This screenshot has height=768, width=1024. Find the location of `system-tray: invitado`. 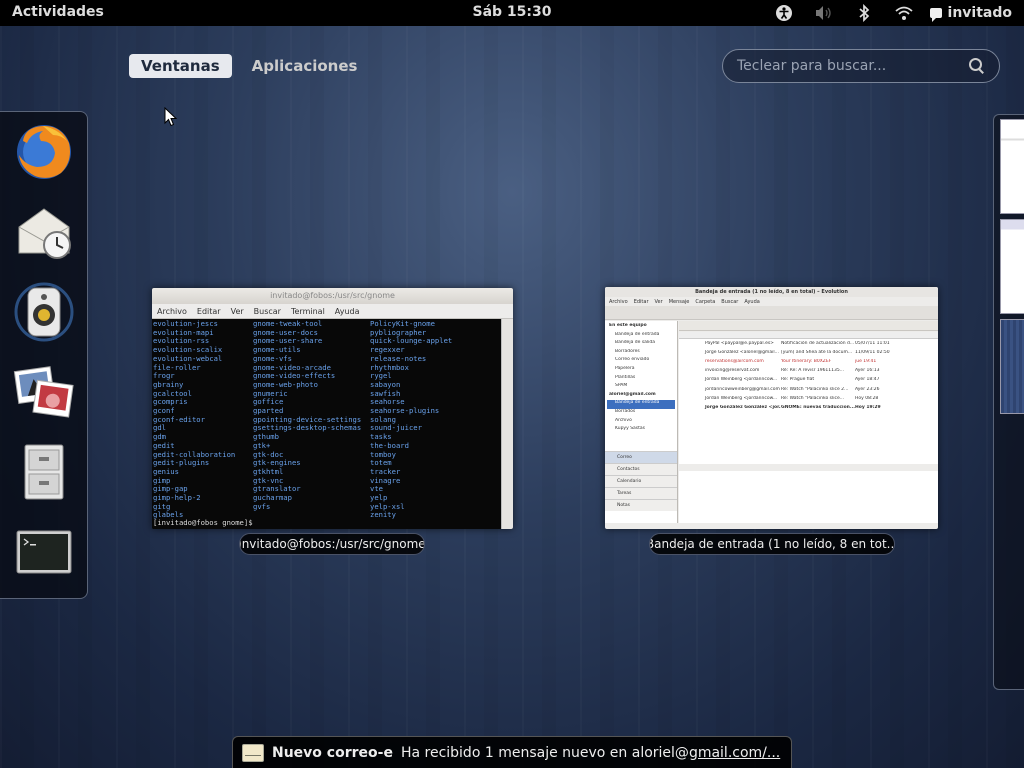

system-tray: invitado is located at coordinates (888, 13).